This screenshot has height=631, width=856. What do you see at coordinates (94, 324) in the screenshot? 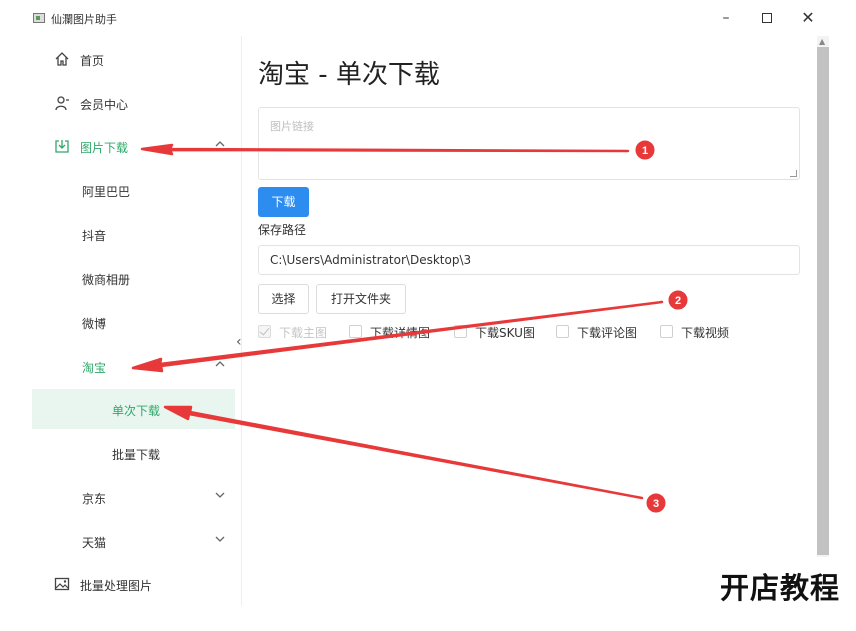
I see `sidebar-item-label: 微博` at bounding box center [94, 324].